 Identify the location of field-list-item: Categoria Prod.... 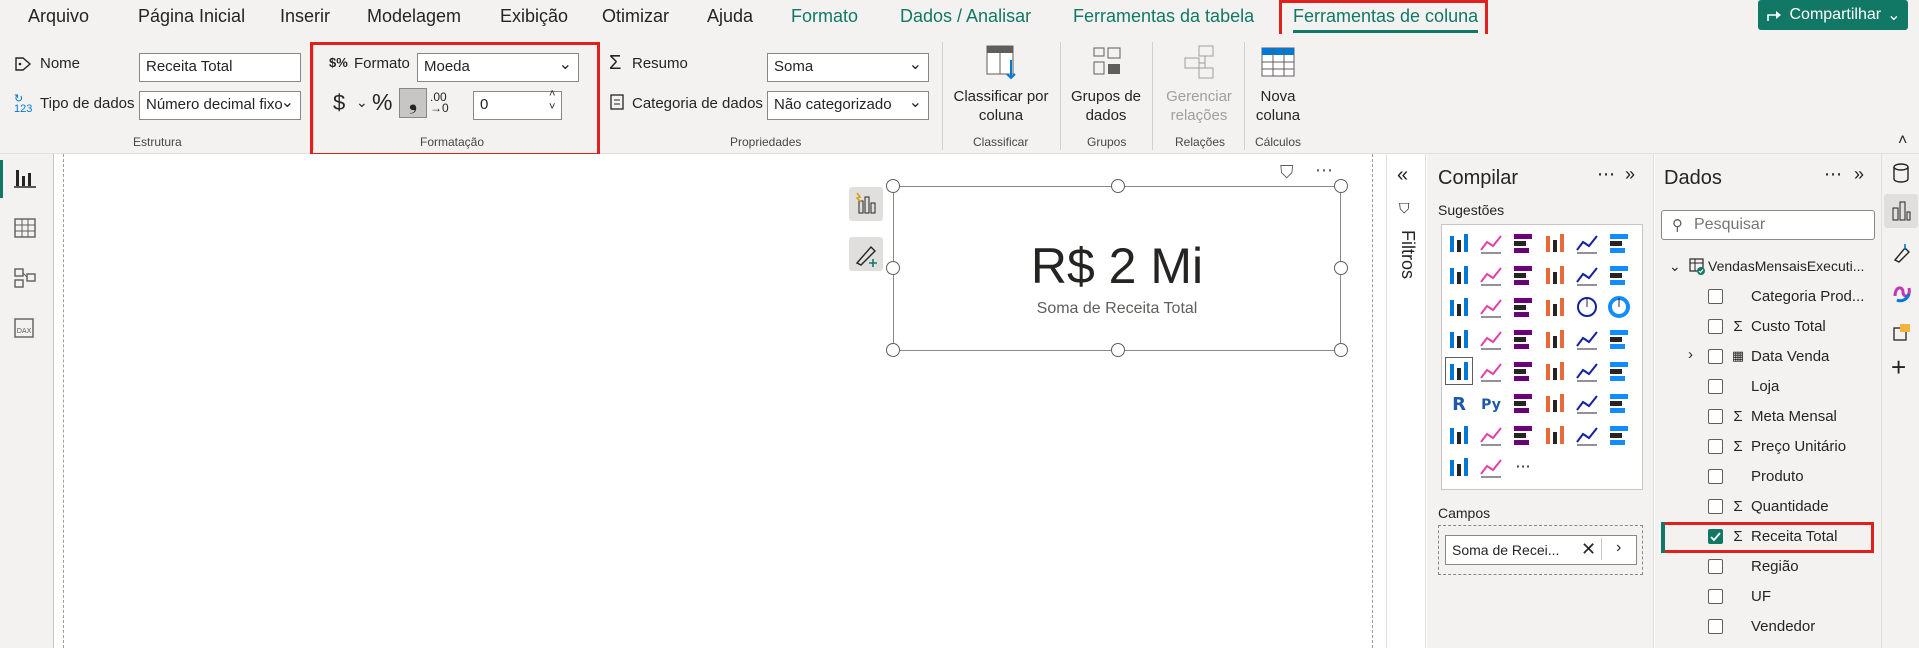
(1793, 296).